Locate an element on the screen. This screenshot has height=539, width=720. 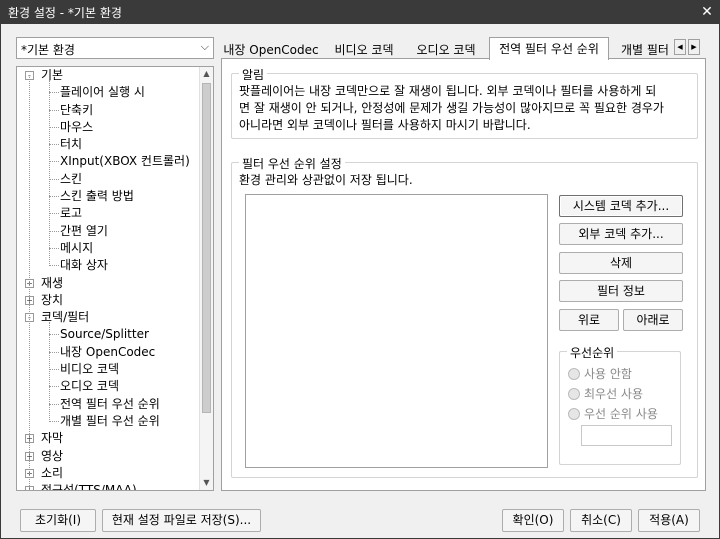
tree-item: XInput(XBOX 컨트롤러) is located at coordinates (108, 161).